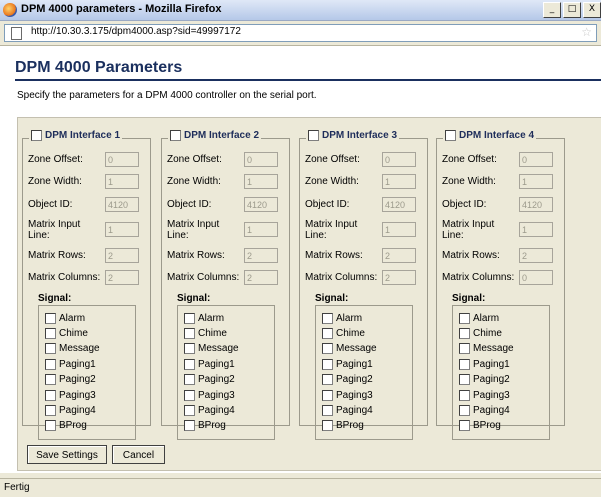  I want to click on interface-enable-toggle: DPM Interface 4, so click(490, 135).